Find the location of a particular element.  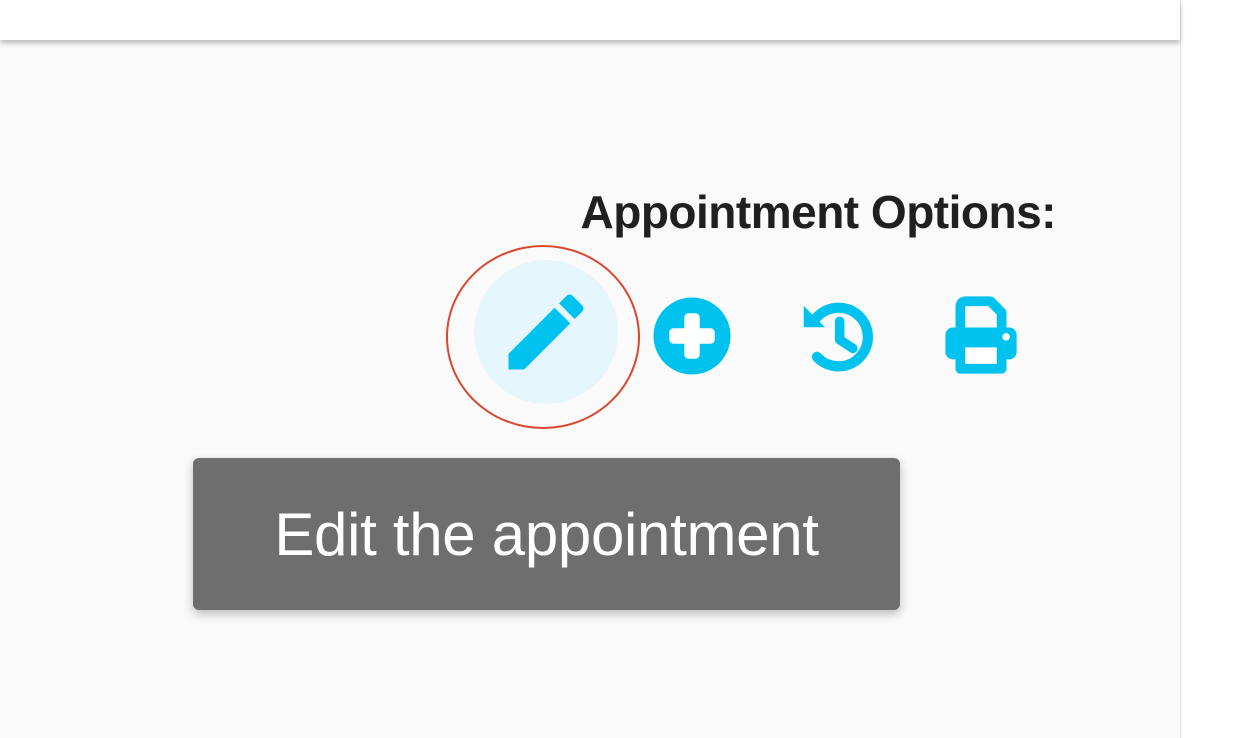

add-appointment-button is located at coordinates (692, 336).